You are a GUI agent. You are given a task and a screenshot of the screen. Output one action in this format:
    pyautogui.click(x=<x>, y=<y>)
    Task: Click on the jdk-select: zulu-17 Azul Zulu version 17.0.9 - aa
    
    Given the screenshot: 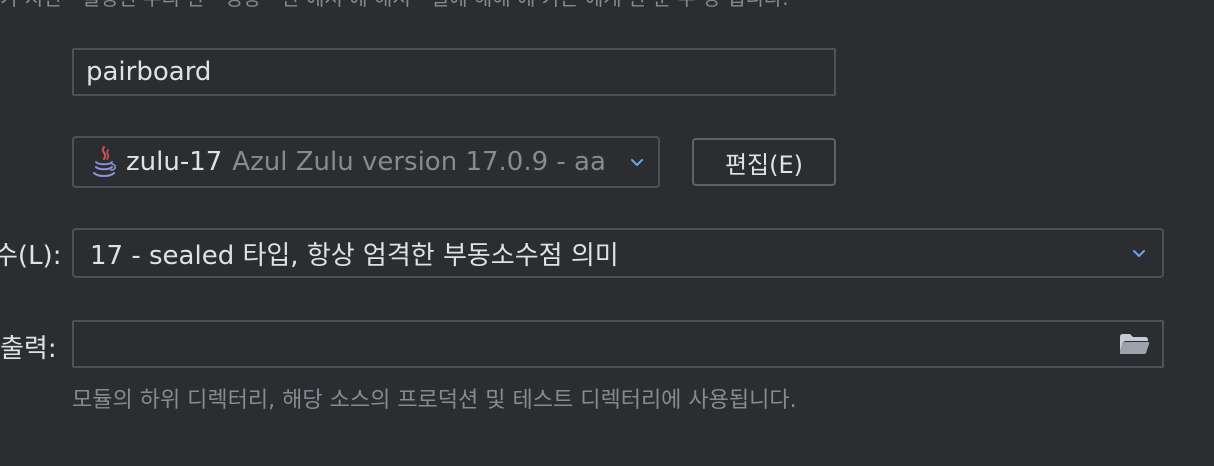 What is the action you would take?
    pyautogui.click(x=366, y=162)
    